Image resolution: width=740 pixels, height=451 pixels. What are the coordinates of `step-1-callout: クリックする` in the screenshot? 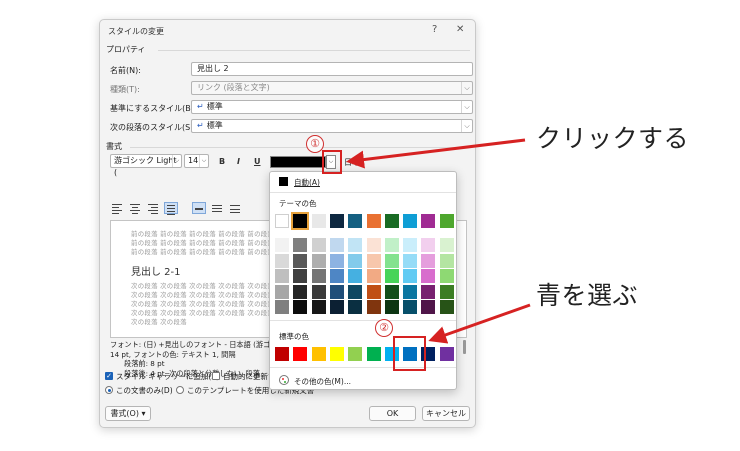 It's located at (613, 138).